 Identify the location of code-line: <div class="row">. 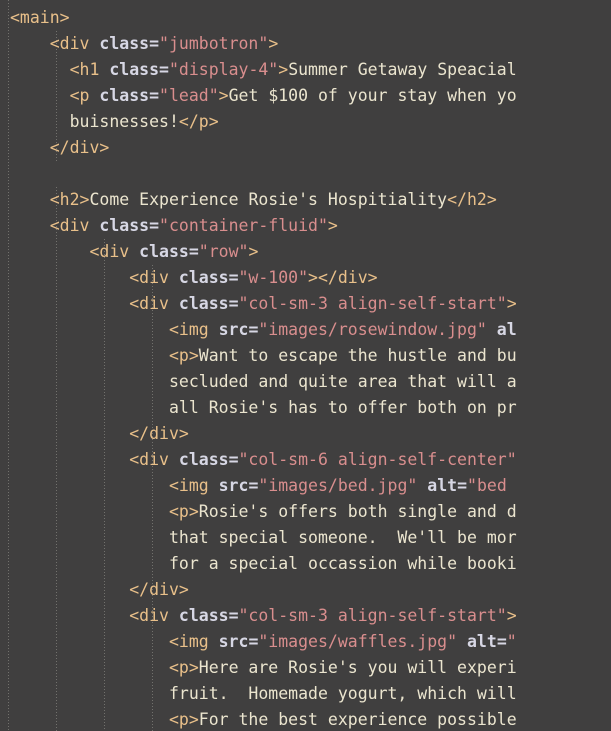
(310, 252).